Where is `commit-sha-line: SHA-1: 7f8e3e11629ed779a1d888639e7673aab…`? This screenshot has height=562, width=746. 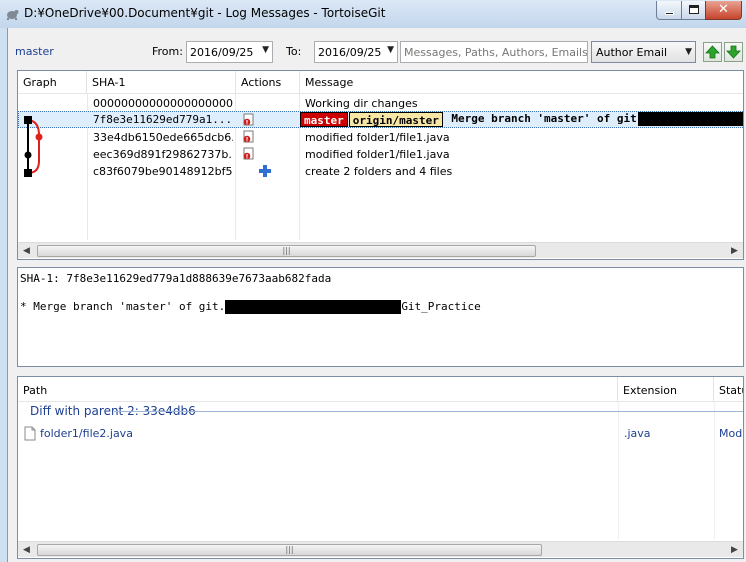 commit-sha-line: SHA-1: 7f8e3e11629ed779a1d888639e7673aab… is located at coordinates (176, 278).